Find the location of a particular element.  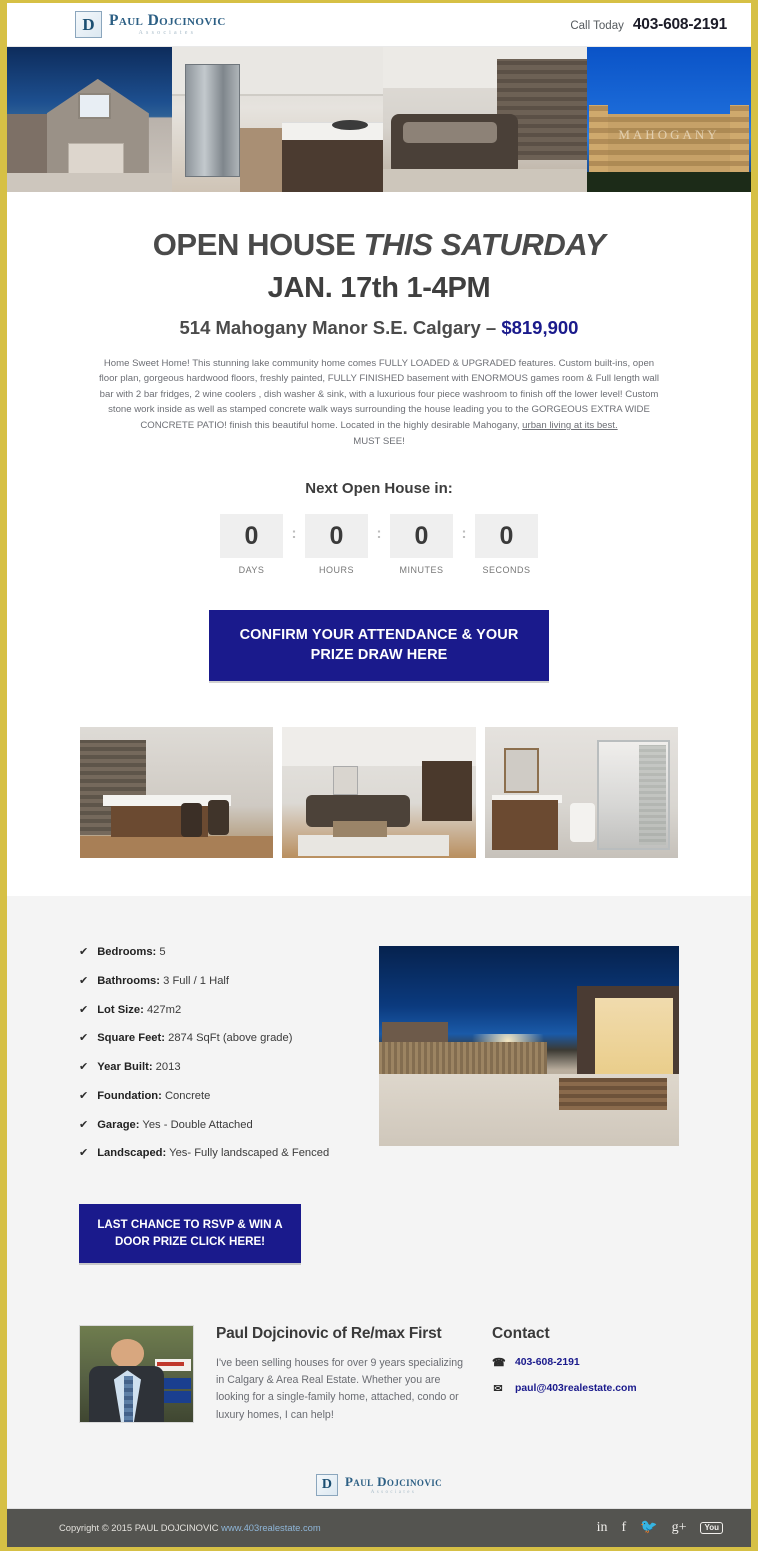

headline-date-time: JAN. 17th 1-4PM is located at coordinates (379, 287).